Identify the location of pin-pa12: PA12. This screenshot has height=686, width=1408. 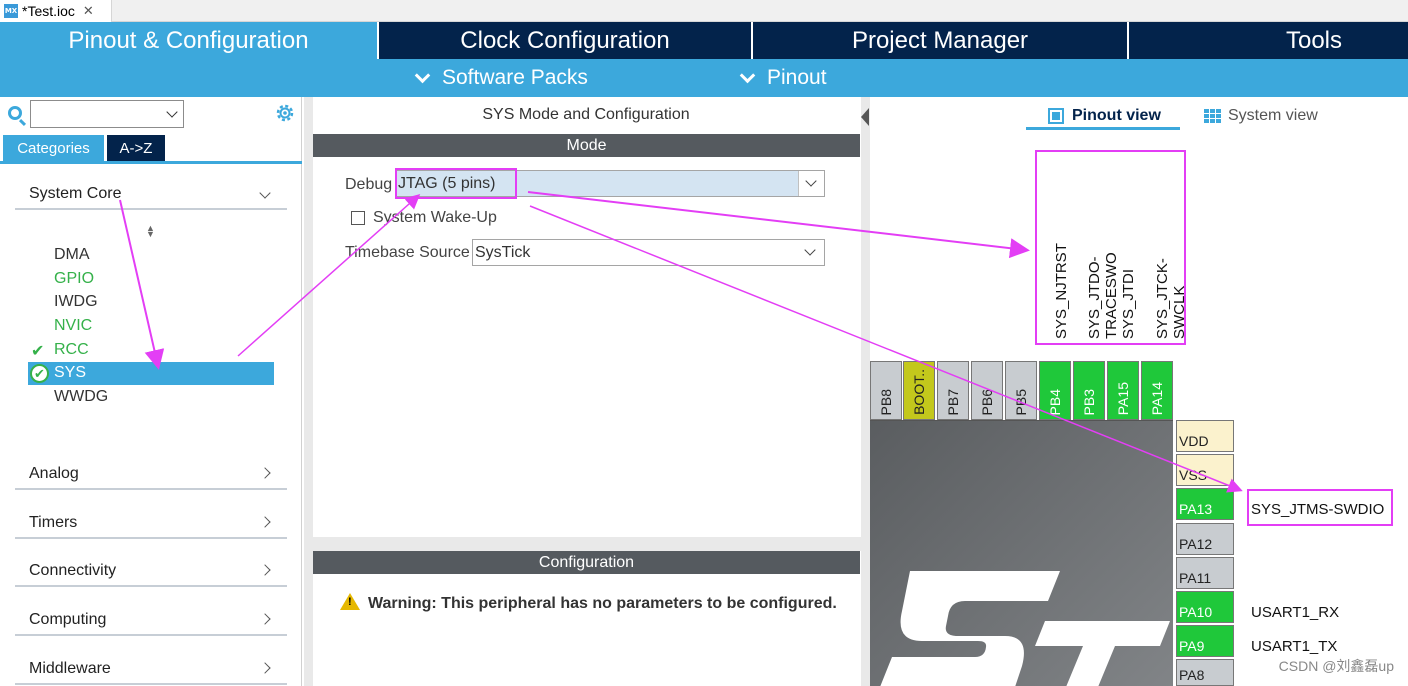
(1205, 539).